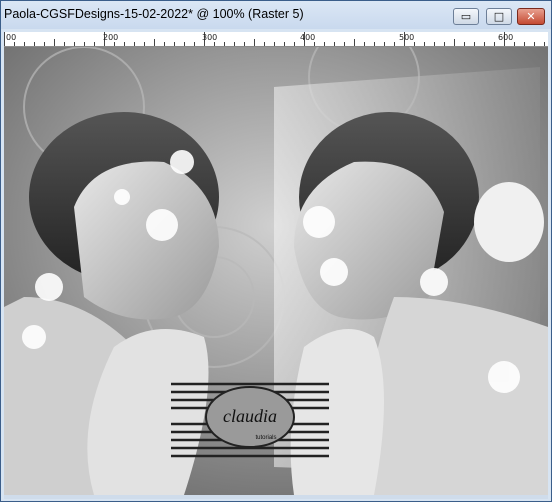 Image resolution: width=552 pixels, height=502 pixels. I want to click on window-bottom-border, so click(276, 497).